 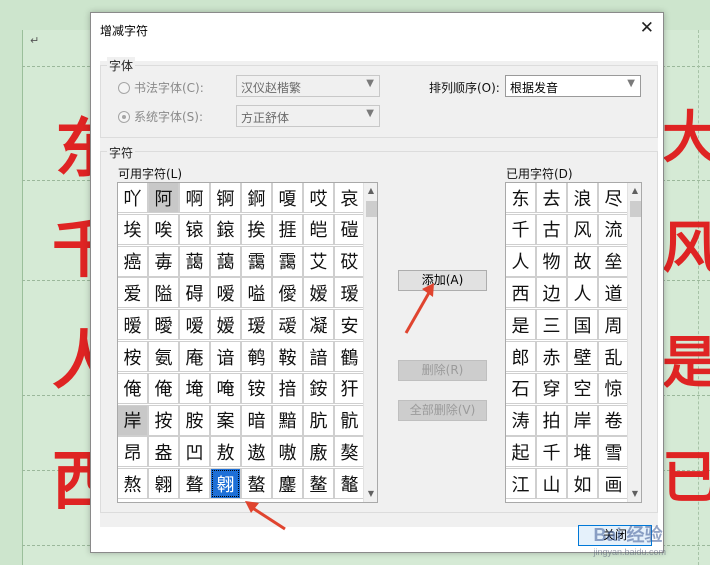 What do you see at coordinates (133, 293) in the screenshot?
I see `available-char-cell: 爱` at bounding box center [133, 293].